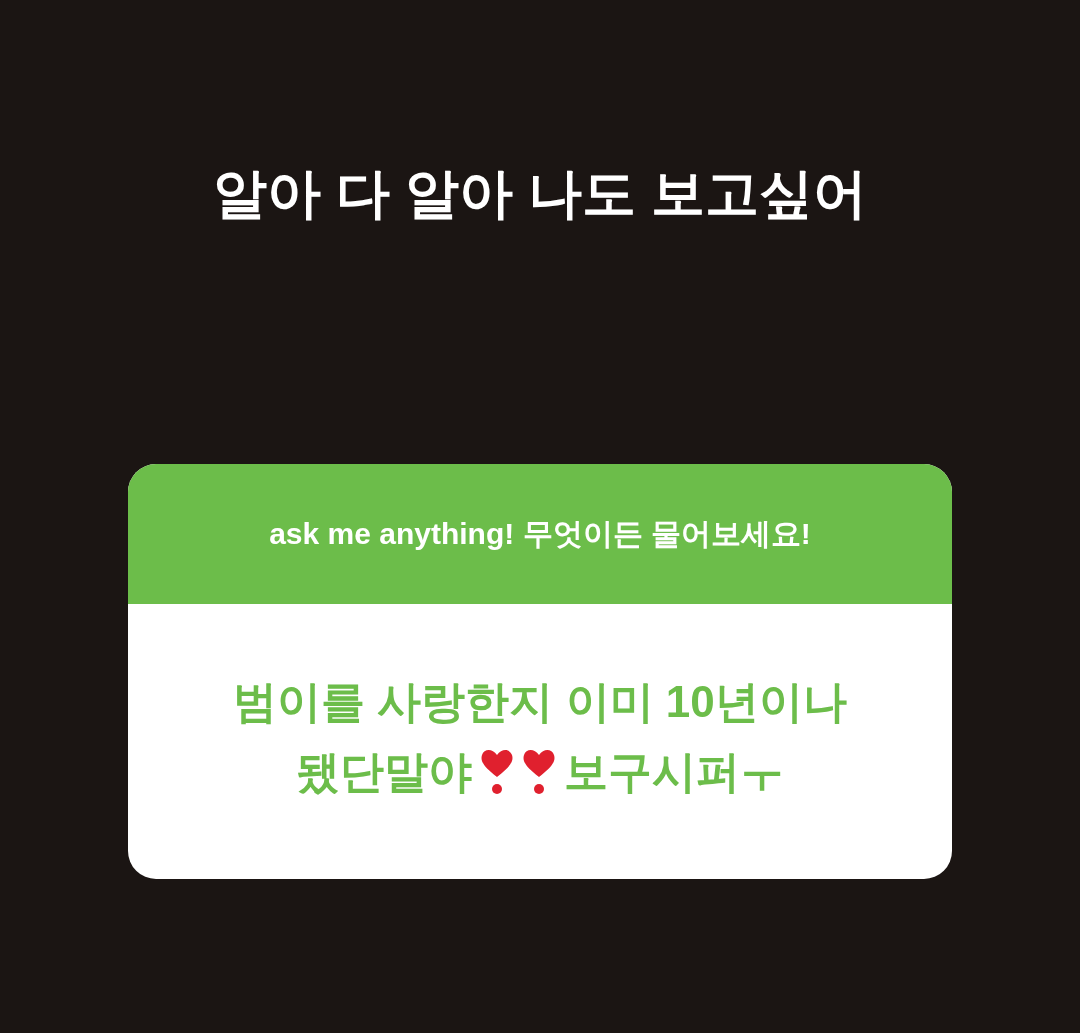 This screenshot has height=1033, width=1080. Describe the element at coordinates (540, 702) in the screenshot. I see `answer-text: 범이를 사랑한지 이미 10년이나` at that location.